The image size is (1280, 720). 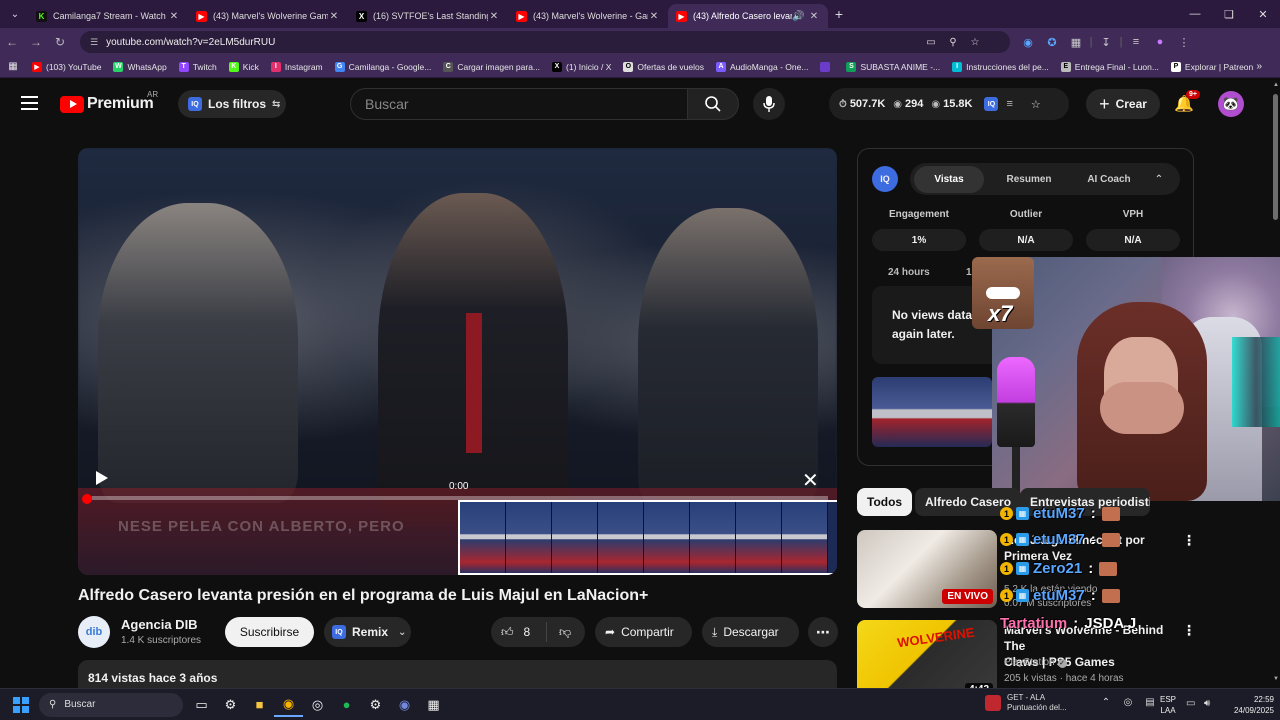 What do you see at coordinates (1276, 384) in the screenshot?
I see `page-scrollbar: ▲ ▼` at bounding box center [1276, 384].